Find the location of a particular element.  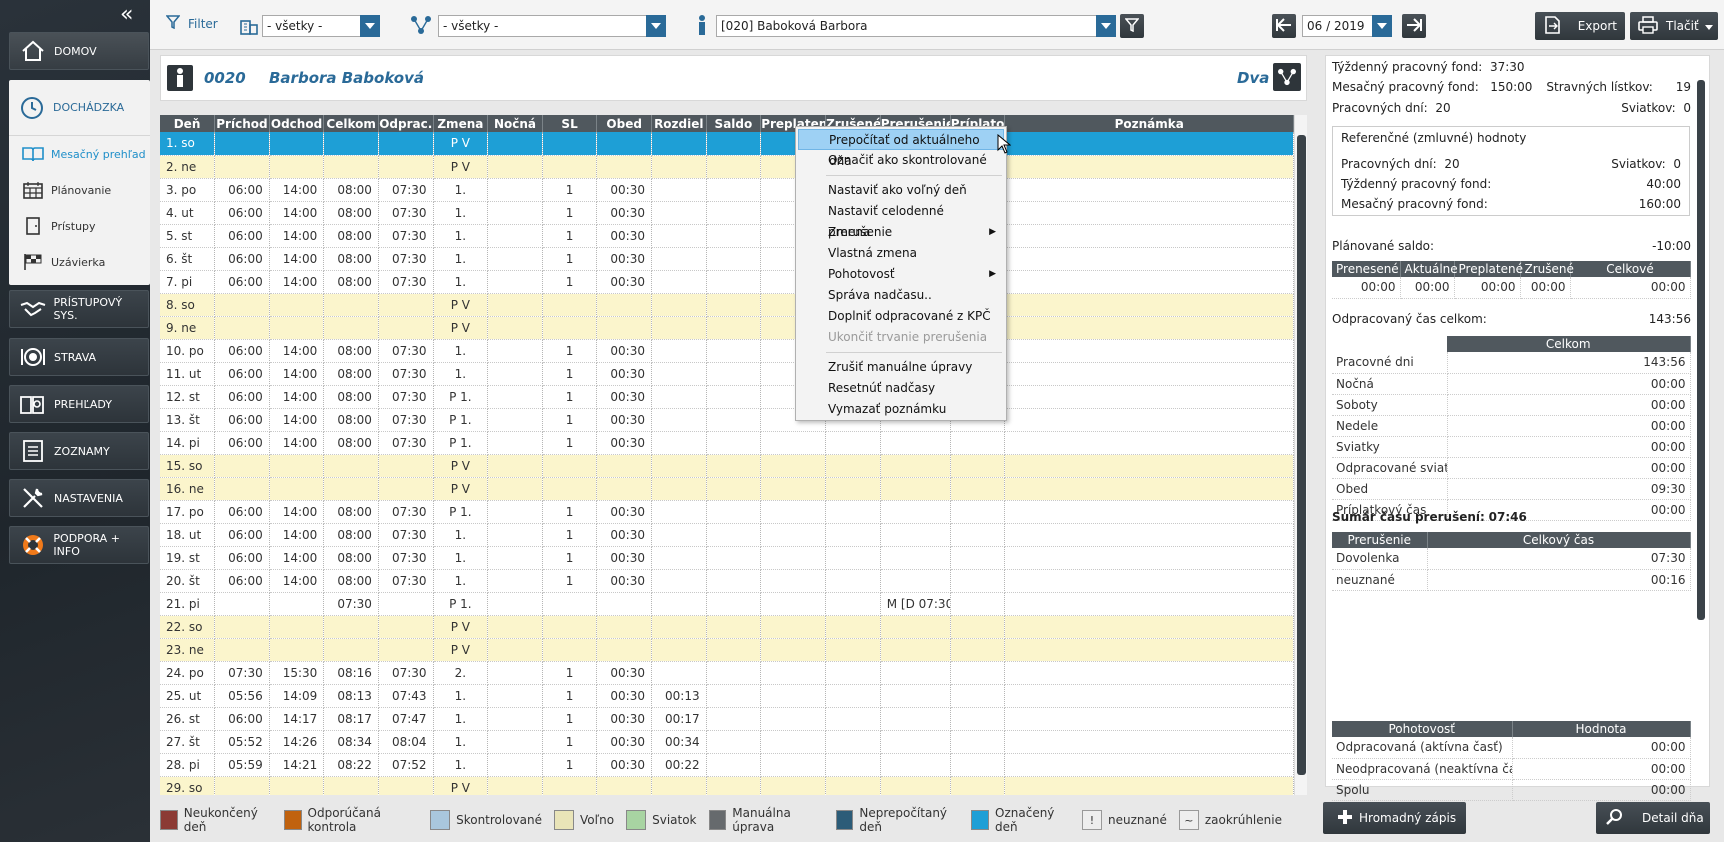

employee-filter-button is located at coordinates (1132, 26).